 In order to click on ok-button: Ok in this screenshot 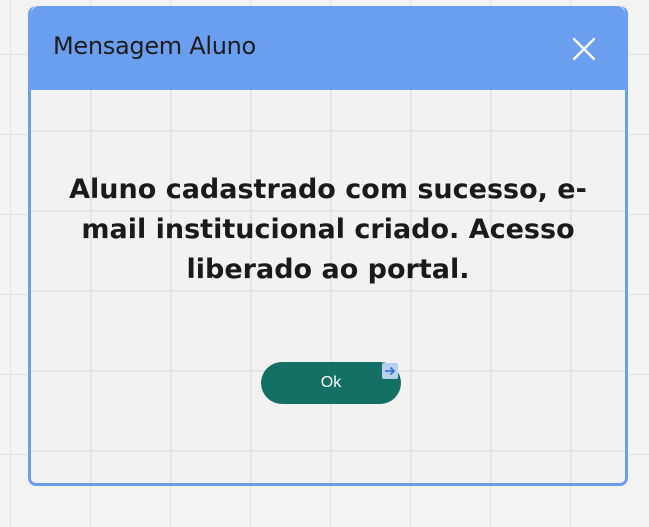, I will do `click(331, 383)`.